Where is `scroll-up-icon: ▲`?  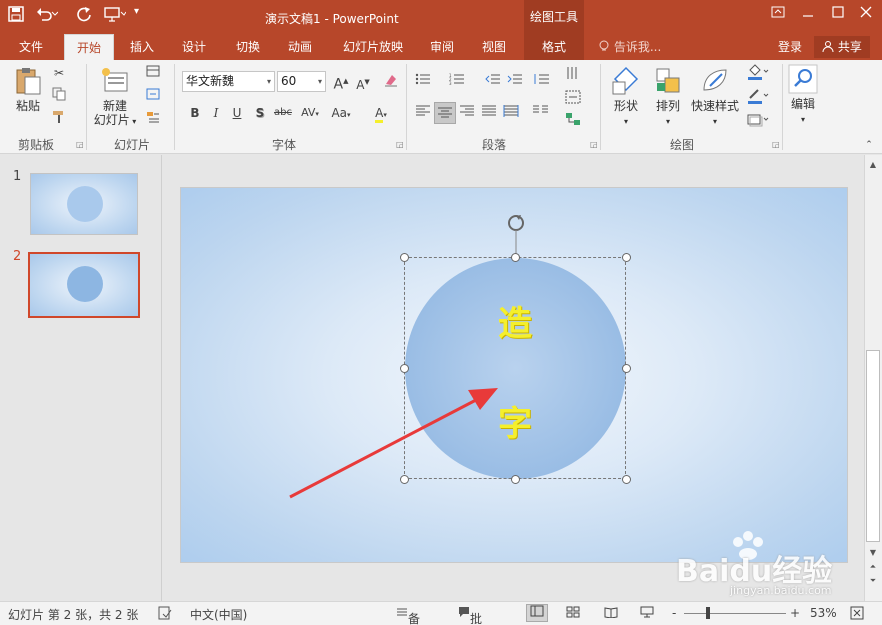
scroll-up-icon: ▲ is located at coordinates (873, 165).